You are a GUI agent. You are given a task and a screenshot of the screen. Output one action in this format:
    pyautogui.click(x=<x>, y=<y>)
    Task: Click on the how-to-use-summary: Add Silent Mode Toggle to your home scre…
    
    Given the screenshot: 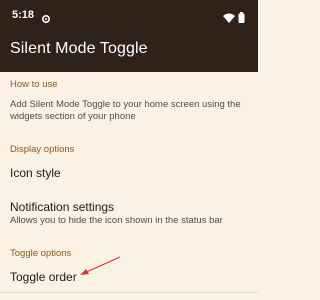 What is the action you would take?
    pyautogui.click(x=125, y=110)
    